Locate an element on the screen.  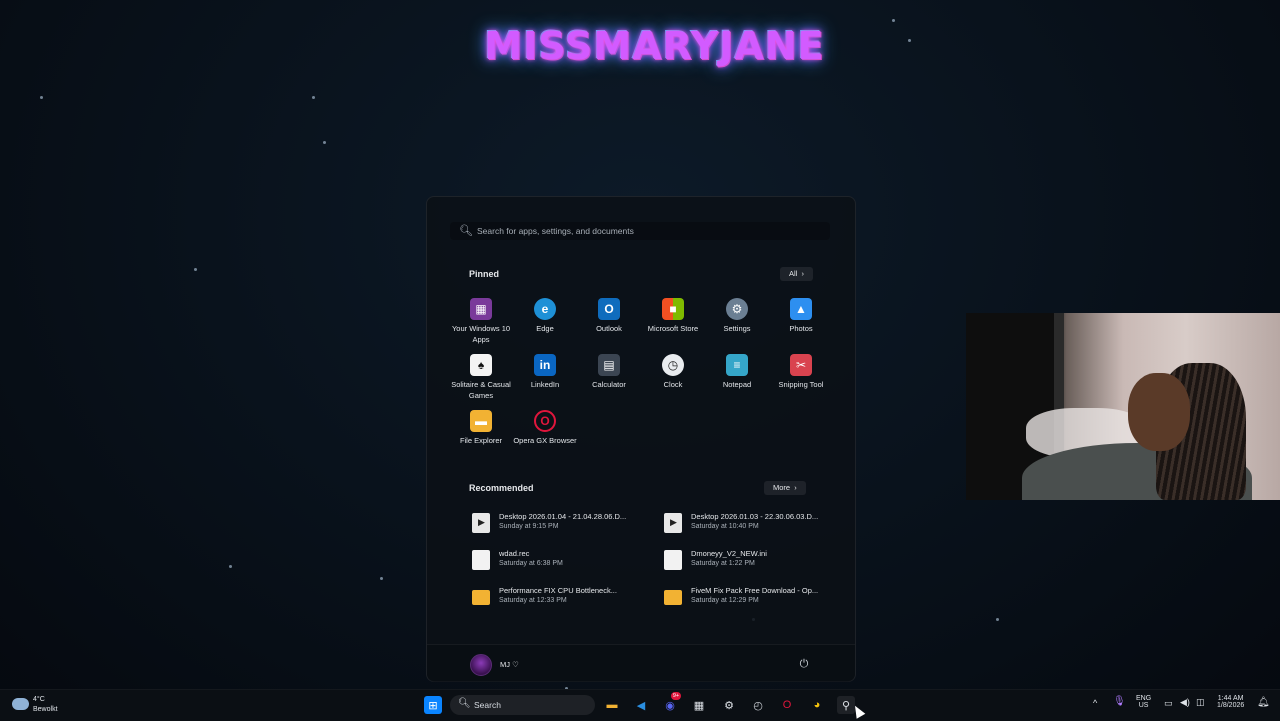
recommended-item: Dmoneyy_V2_NEW.ini Saturday at 1:22 PM is located at coordinates (751, 561).